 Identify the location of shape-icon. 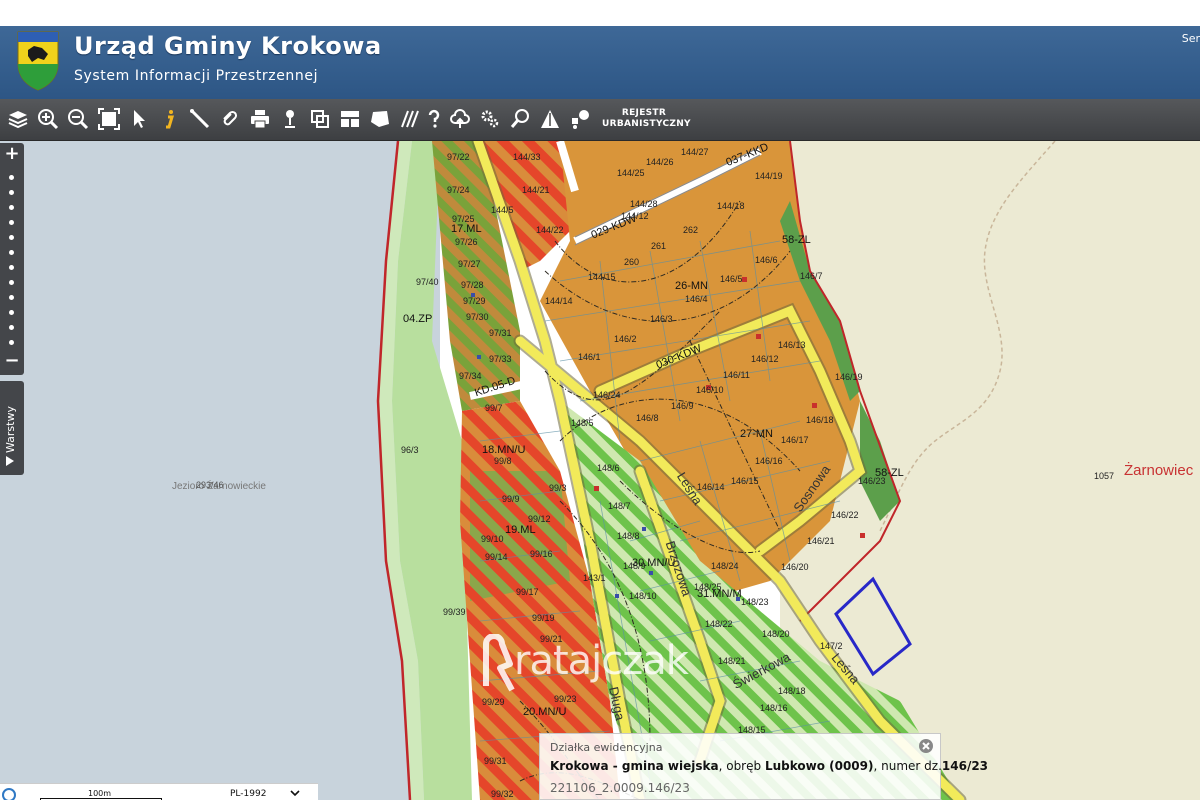
(380, 119).